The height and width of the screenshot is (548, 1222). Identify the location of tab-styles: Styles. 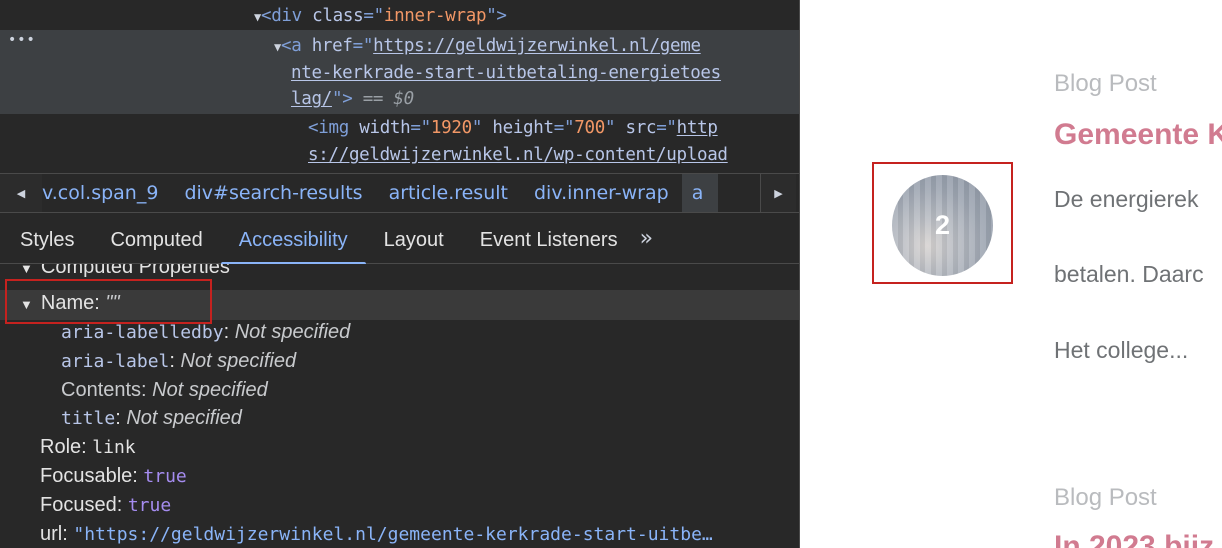
(46, 239).